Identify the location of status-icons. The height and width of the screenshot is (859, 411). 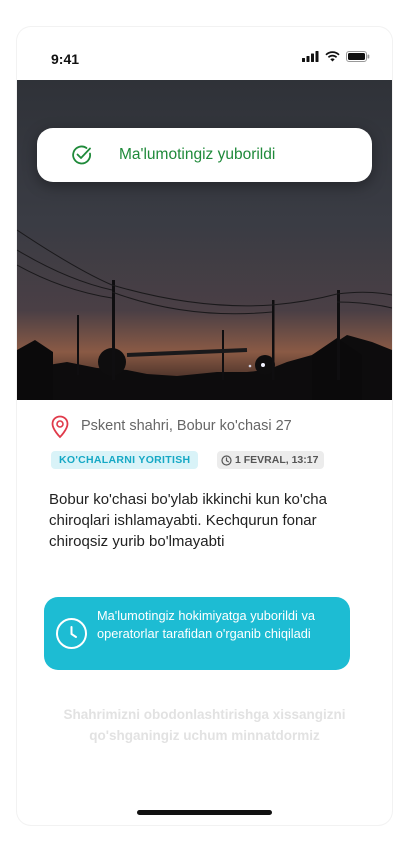
(336, 56).